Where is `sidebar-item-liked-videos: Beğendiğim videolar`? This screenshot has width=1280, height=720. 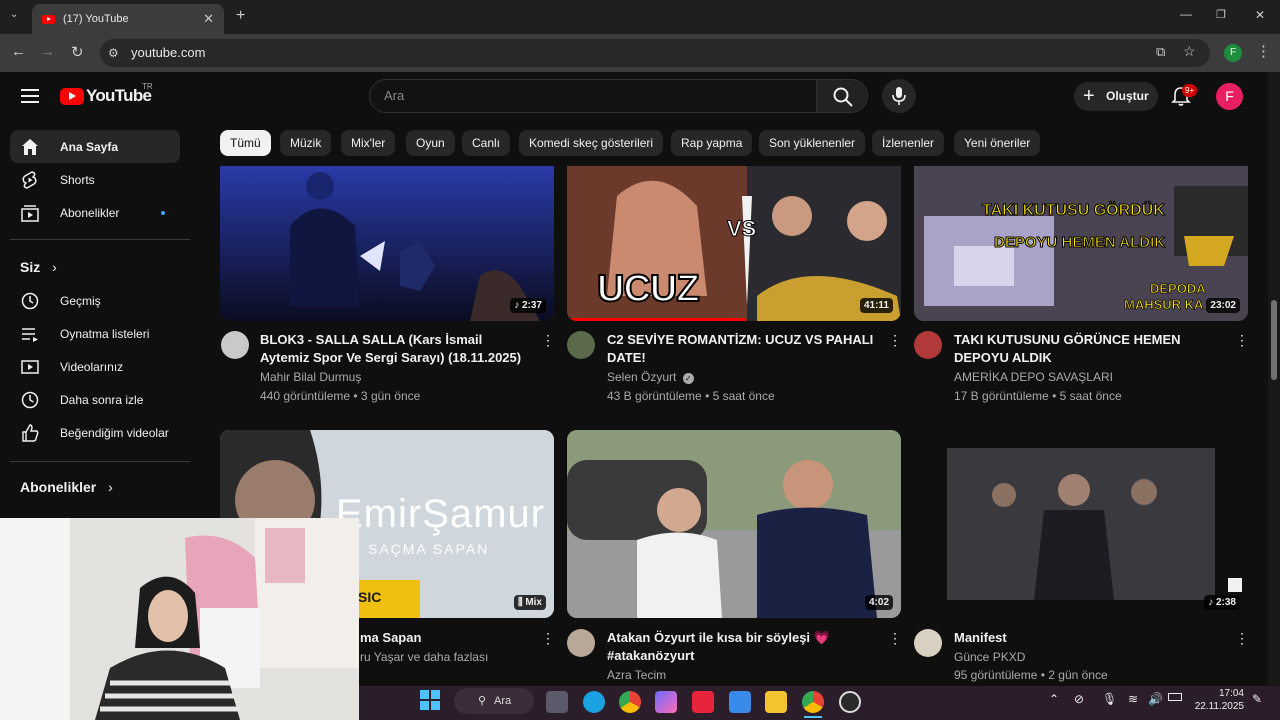
sidebar-item-liked-videos: Beğendiğim videolar is located at coordinates (95, 432).